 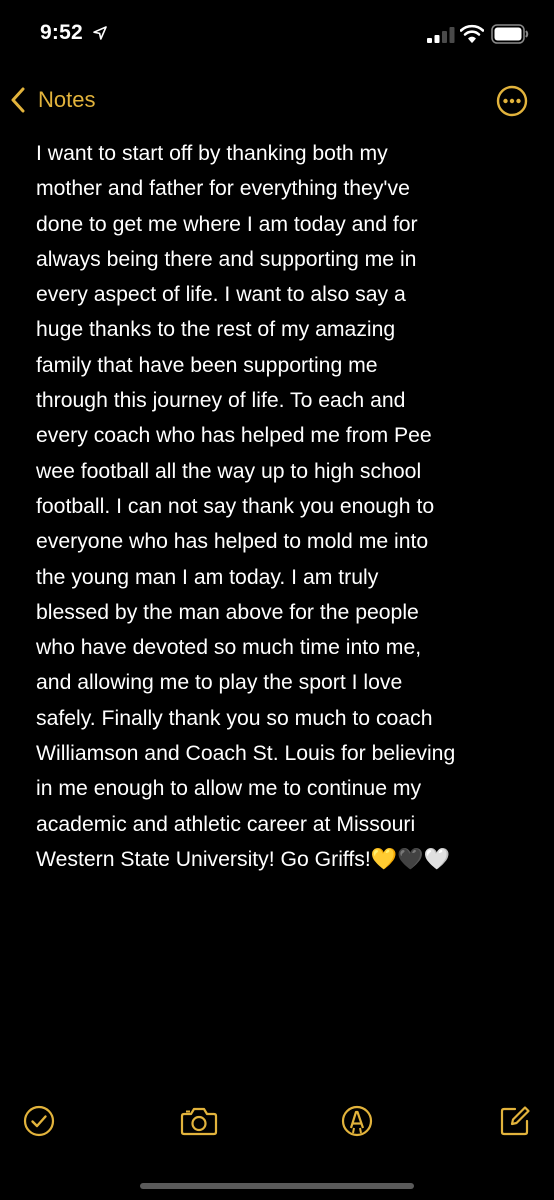 What do you see at coordinates (212, 153) in the screenshot?
I see `note-line: I want to start off by thanking both my` at bounding box center [212, 153].